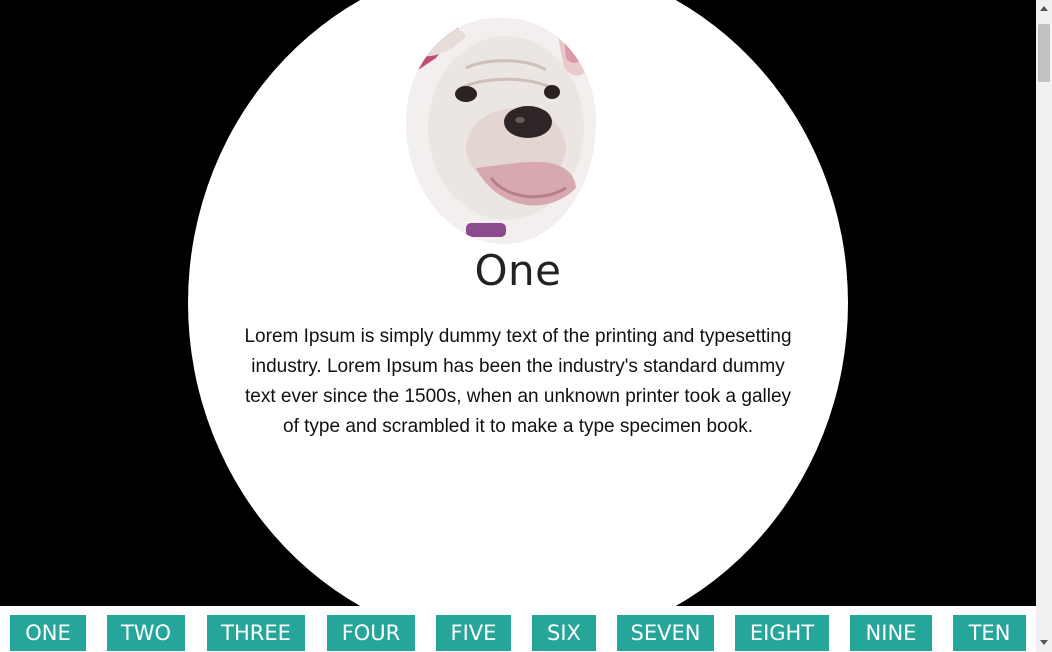 This screenshot has height=652, width=1052. Describe the element at coordinates (48, 633) in the screenshot. I see `nav-button-one: ONE` at that location.